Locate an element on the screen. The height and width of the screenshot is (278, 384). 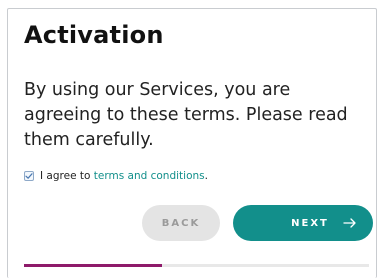
progress-fill is located at coordinates (93, 265).